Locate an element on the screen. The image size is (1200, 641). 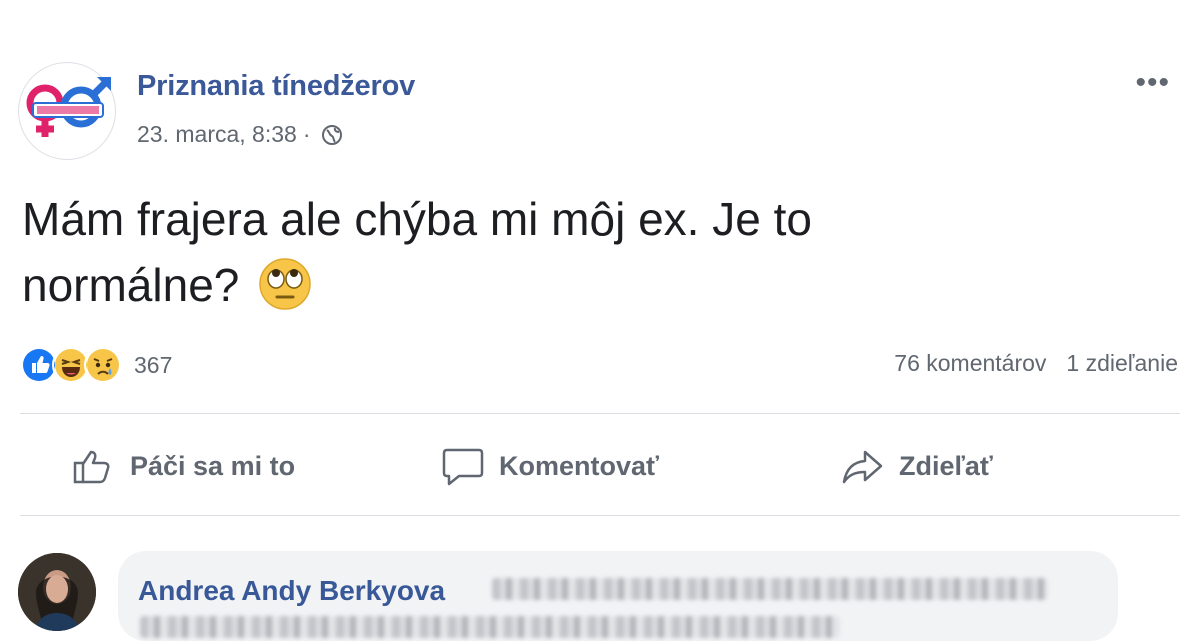
more-options-icon: ••• is located at coordinates (1152, 83).